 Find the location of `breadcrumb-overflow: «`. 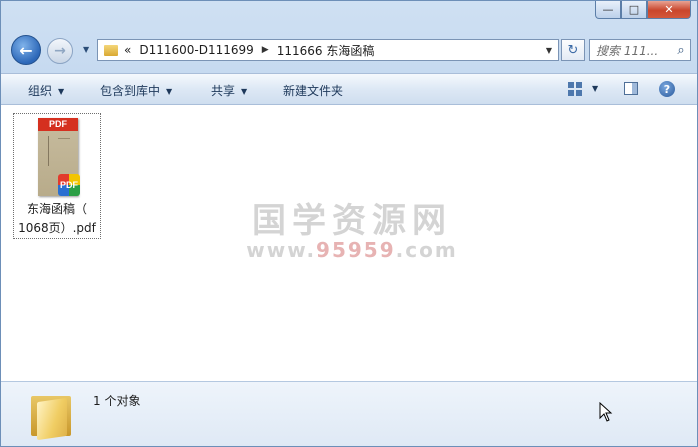

breadcrumb-overflow: « is located at coordinates (127, 50).